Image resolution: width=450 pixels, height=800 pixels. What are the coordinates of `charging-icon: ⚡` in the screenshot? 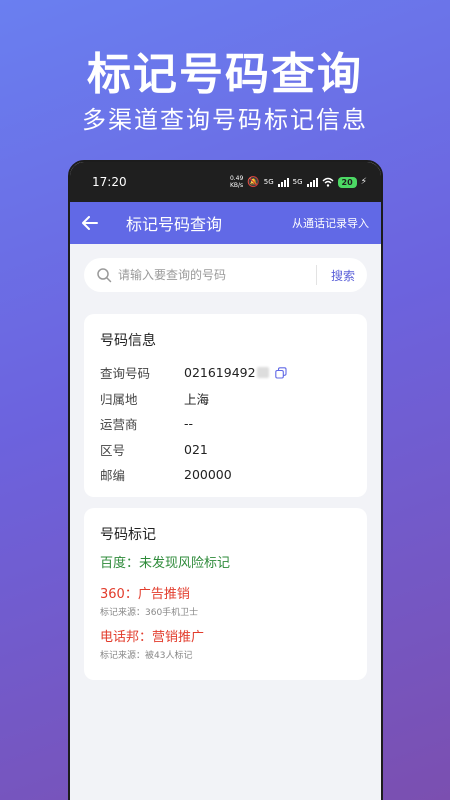 It's located at (363, 182).